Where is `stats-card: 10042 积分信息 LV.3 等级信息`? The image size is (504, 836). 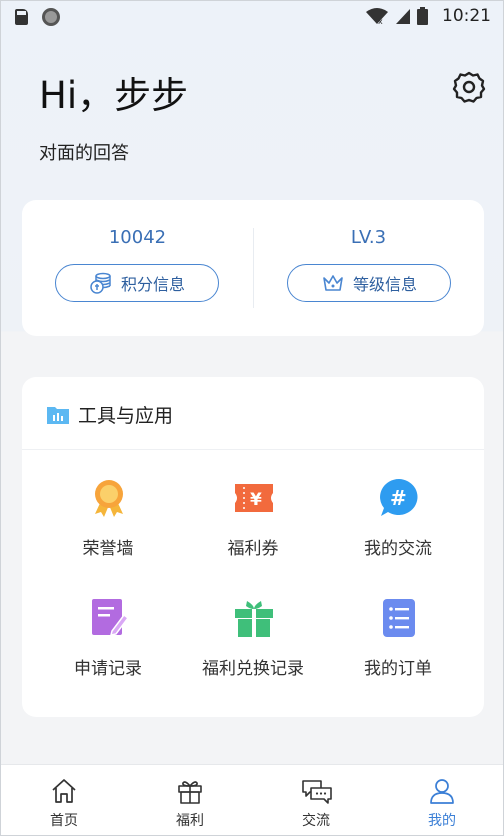
stats-card: 10042 积分信息 LV.3 等级信息 is located at coordinates (253, 268).